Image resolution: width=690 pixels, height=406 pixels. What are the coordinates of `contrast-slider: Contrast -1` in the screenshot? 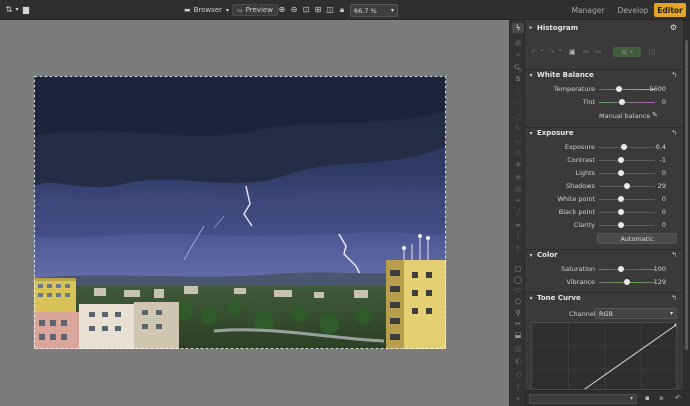 It's located at (604, 160).